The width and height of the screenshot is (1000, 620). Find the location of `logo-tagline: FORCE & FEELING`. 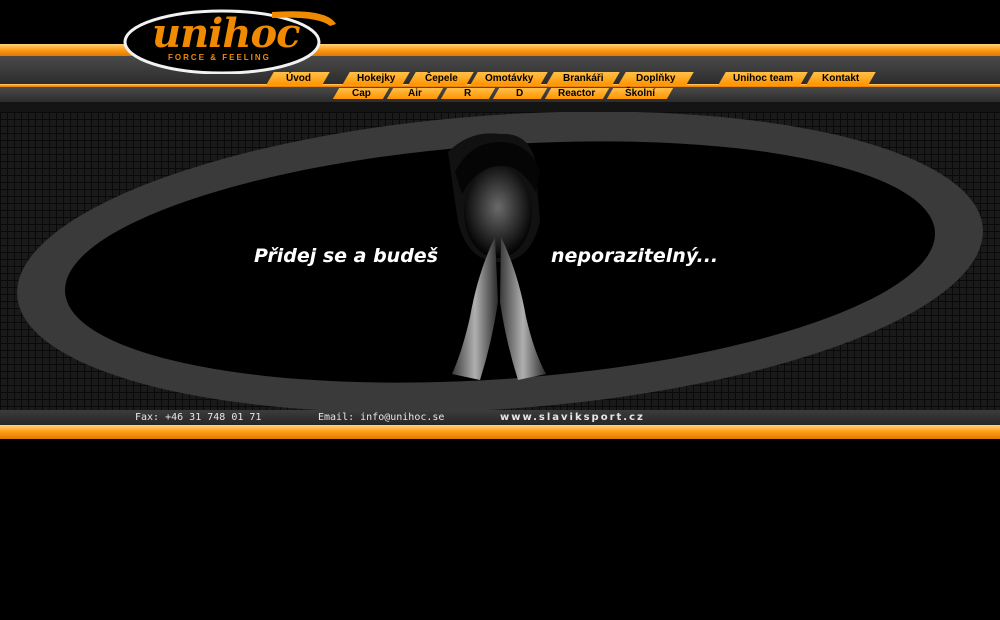

logo-tagline: FORCE & FEELING is located at coordinates (219, 57).